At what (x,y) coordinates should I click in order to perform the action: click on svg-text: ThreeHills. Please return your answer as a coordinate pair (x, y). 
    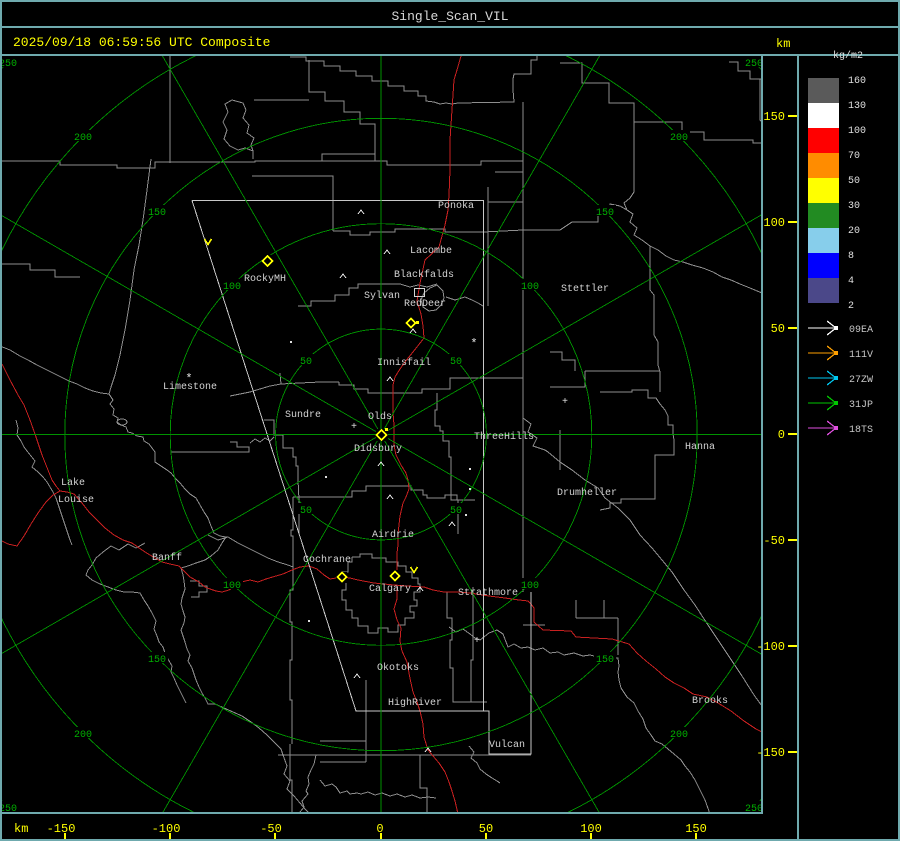
    Looking at the image, I should click on (504, 437).